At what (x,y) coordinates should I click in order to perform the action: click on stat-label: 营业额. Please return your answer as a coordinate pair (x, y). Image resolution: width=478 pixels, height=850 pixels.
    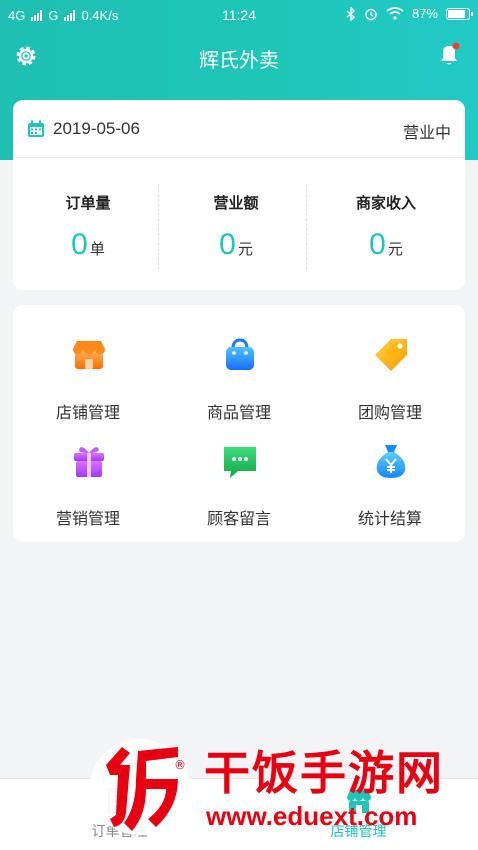
    Looking at the image, I should click on (236, 203).